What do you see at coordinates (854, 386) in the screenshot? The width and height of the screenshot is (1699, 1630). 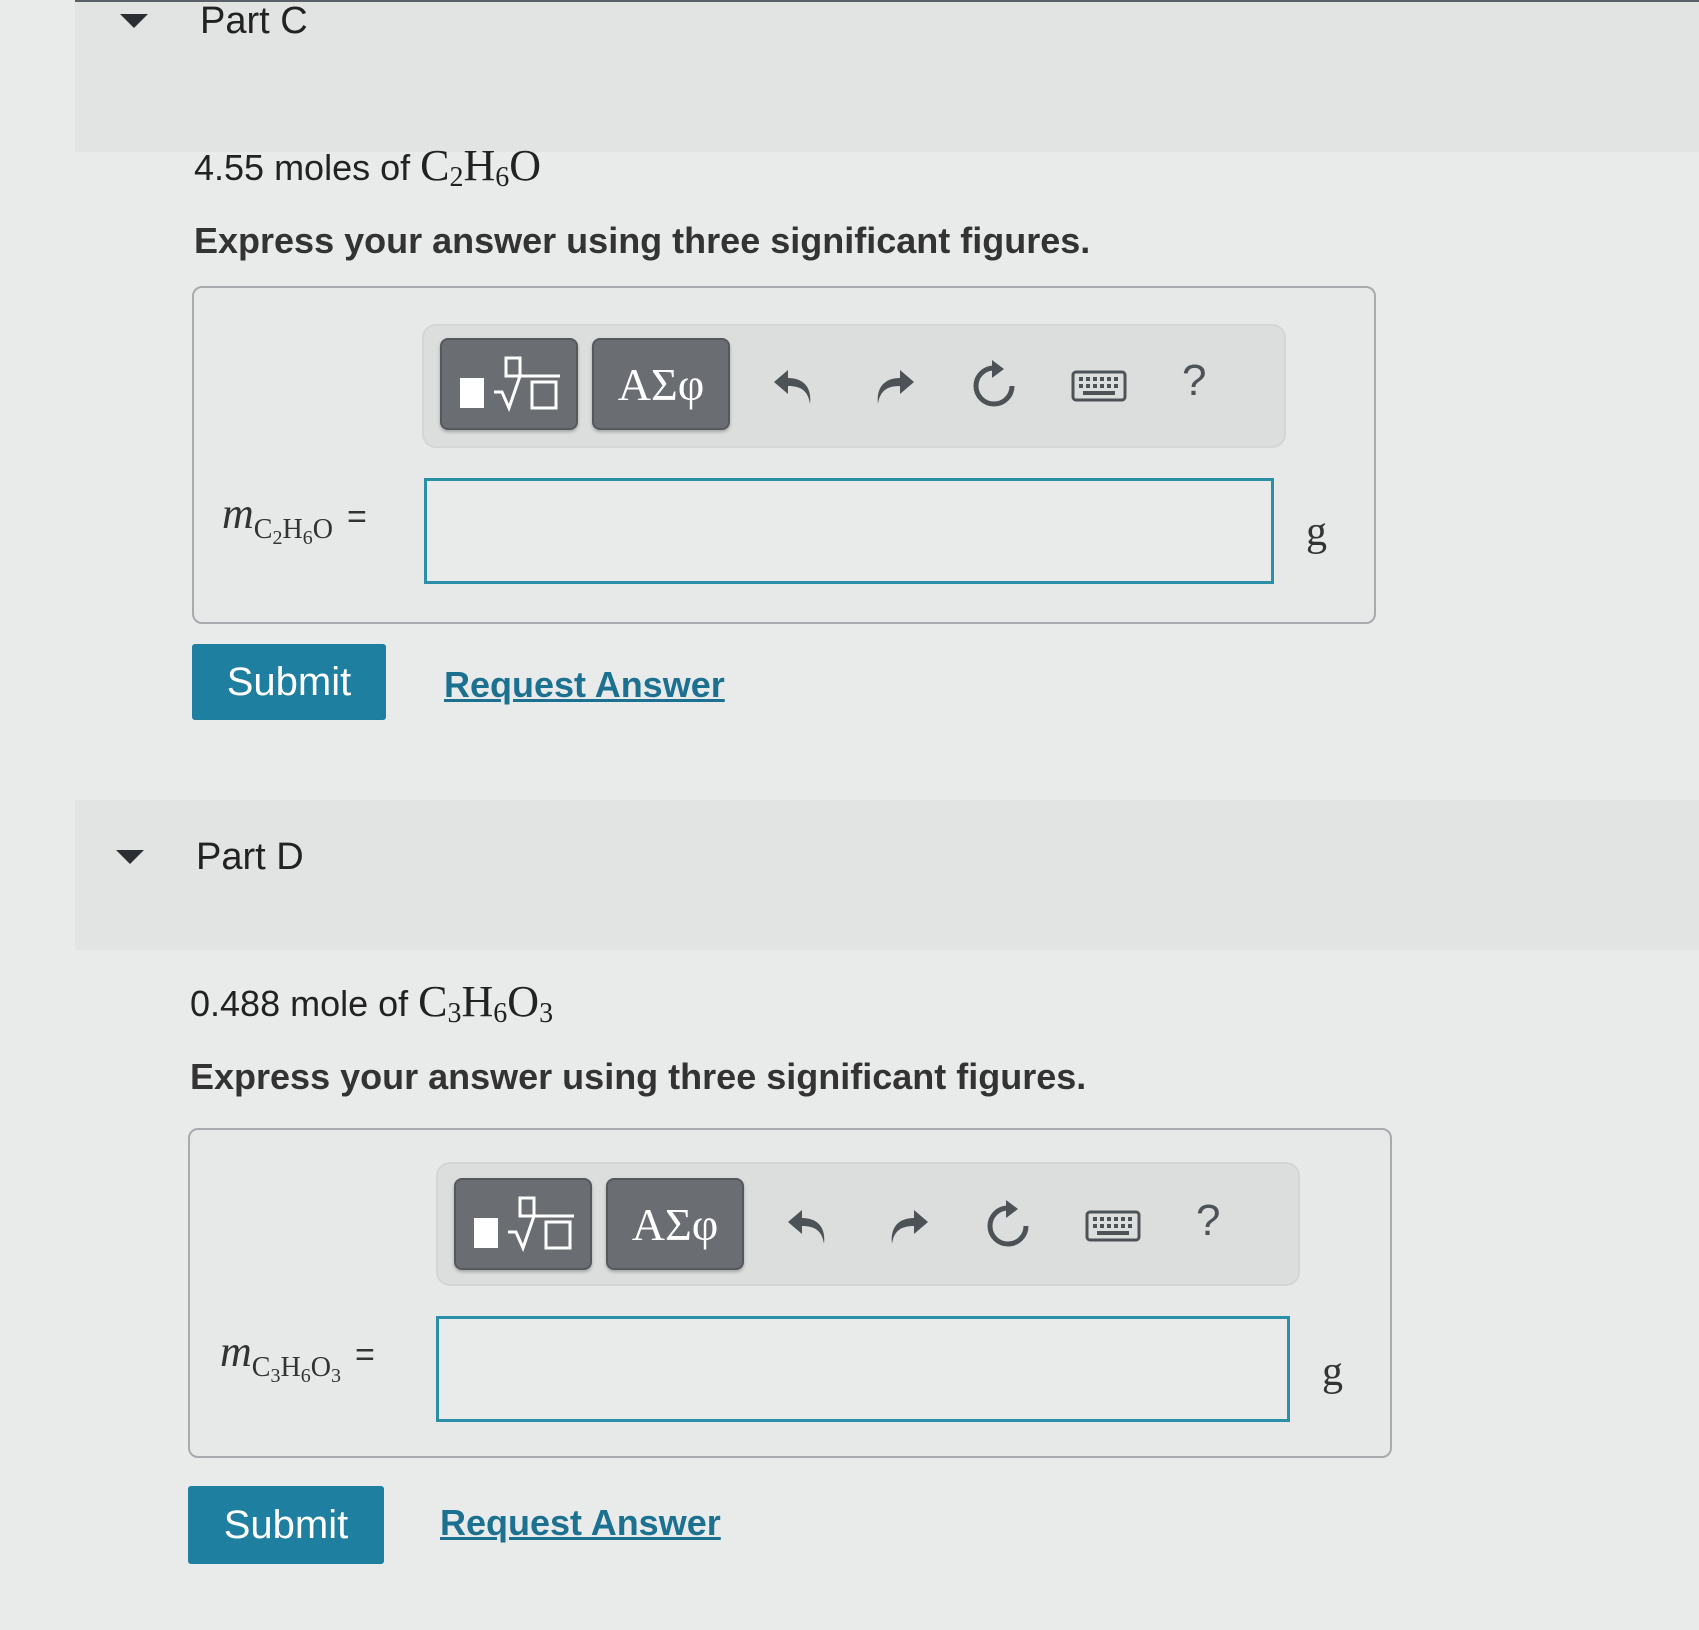 I see `part-c-math-toolbar: ΑΣφ ?` at bounding box center [854, 386].